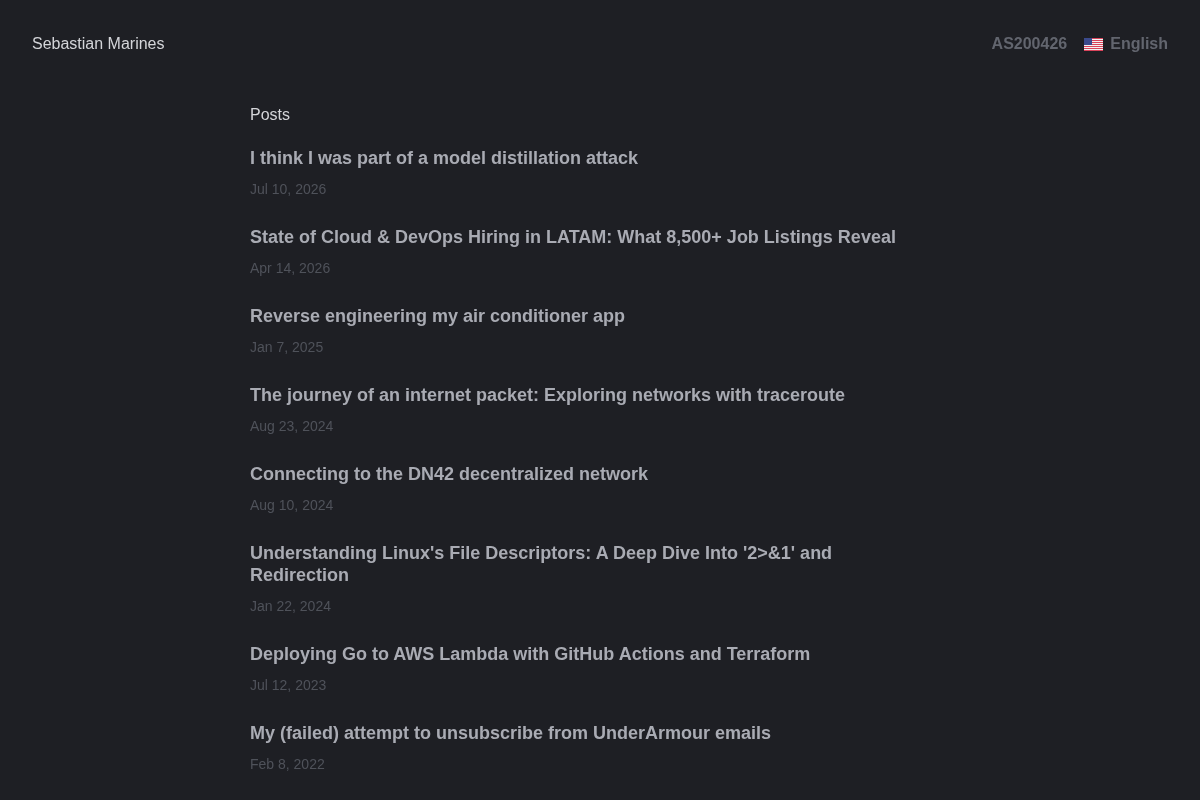 This screenshot has width=1200, height=800. Describe the element at coordinates (584, 158) in the screenshot. I see `post-title-link: I think I was part of a model distillation attack` at that location.